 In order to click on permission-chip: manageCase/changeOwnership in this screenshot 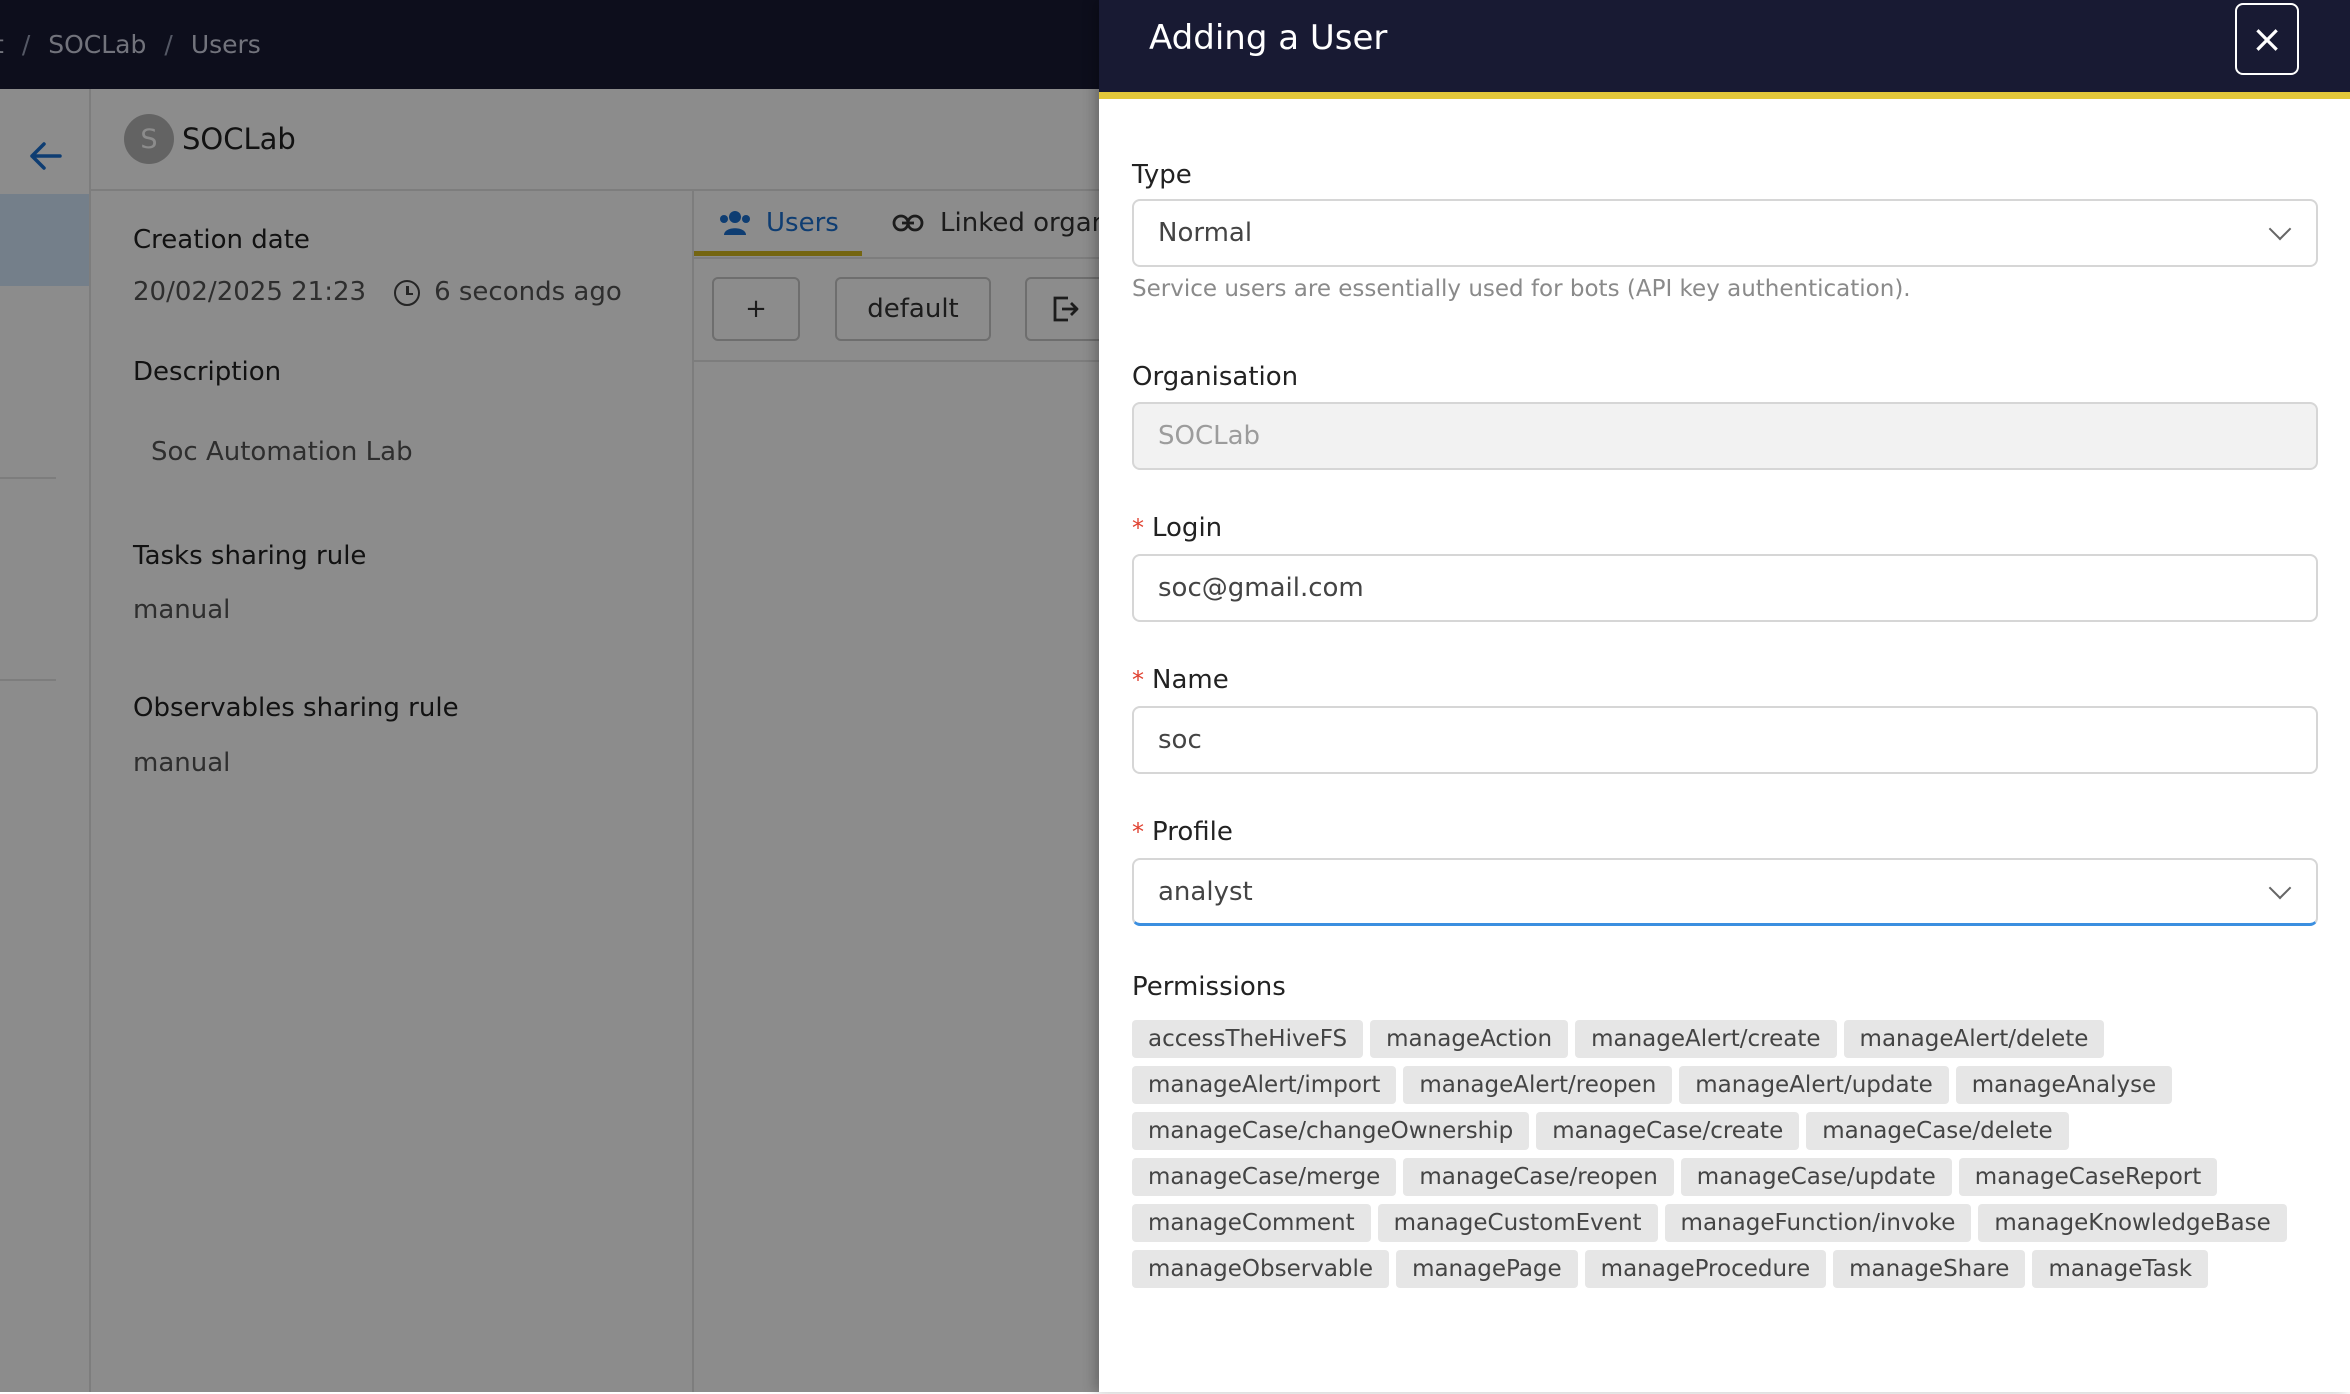, I will do `click(1331, 1131)`.